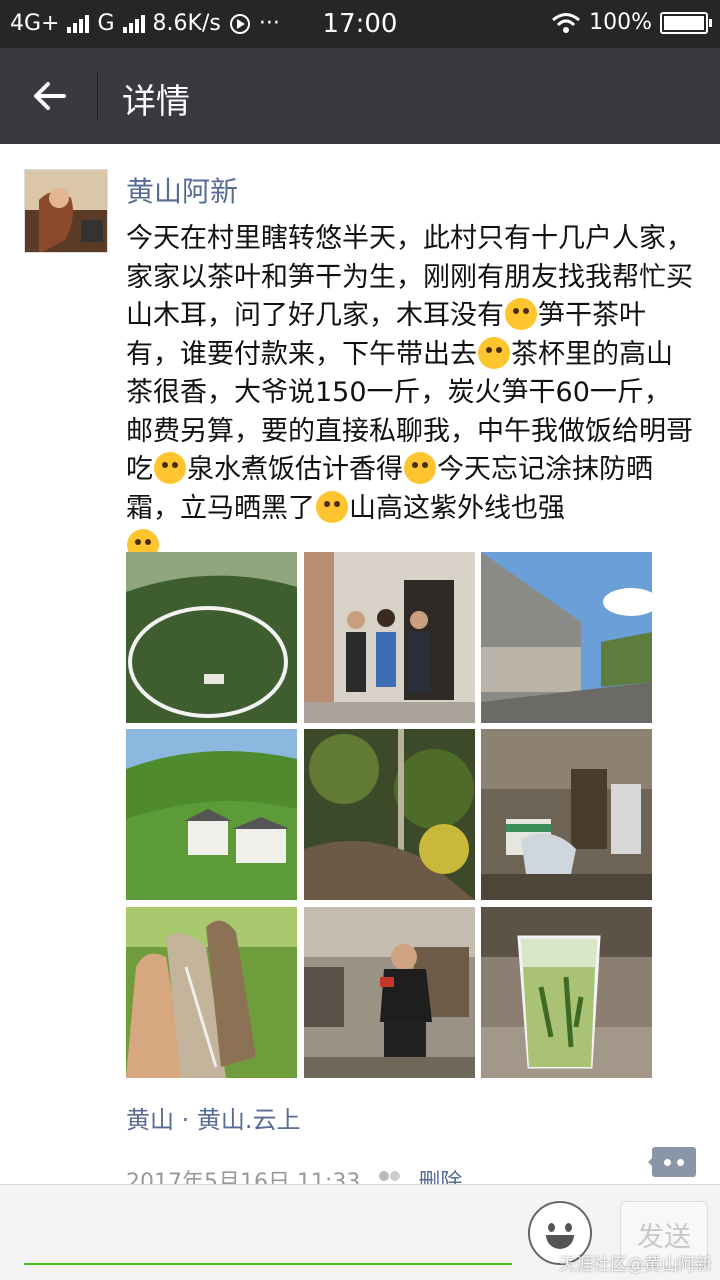 The height and width of the screenshot is (1280, 720). I want to click on arrow-left-icon, so click(50, 96).